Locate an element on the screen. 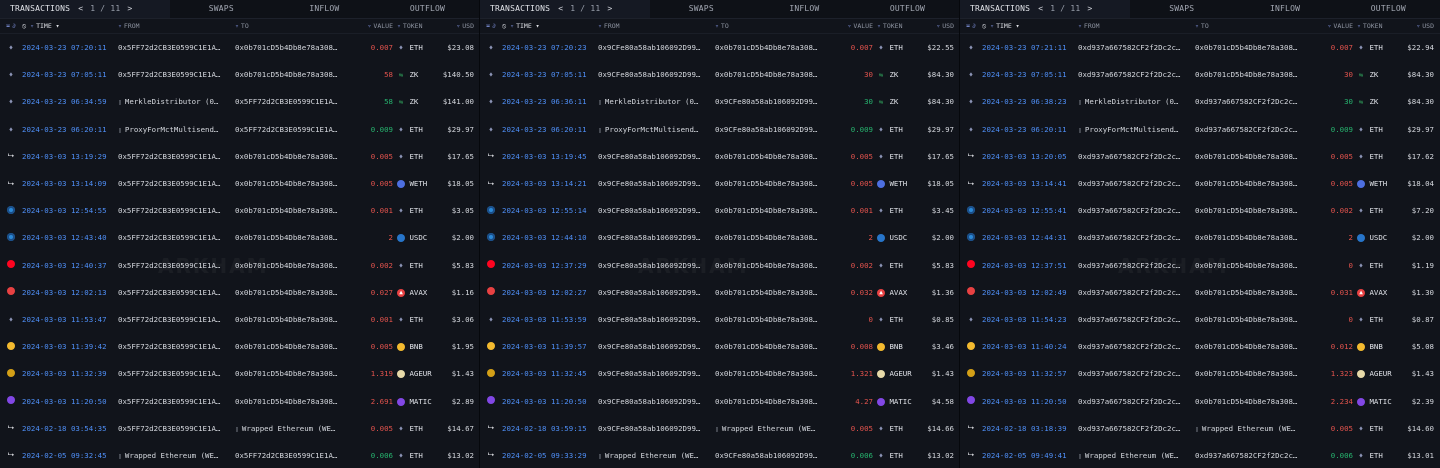  time-cell: 2024-02-05 09:33:29 is located at coordinates (550, 455).